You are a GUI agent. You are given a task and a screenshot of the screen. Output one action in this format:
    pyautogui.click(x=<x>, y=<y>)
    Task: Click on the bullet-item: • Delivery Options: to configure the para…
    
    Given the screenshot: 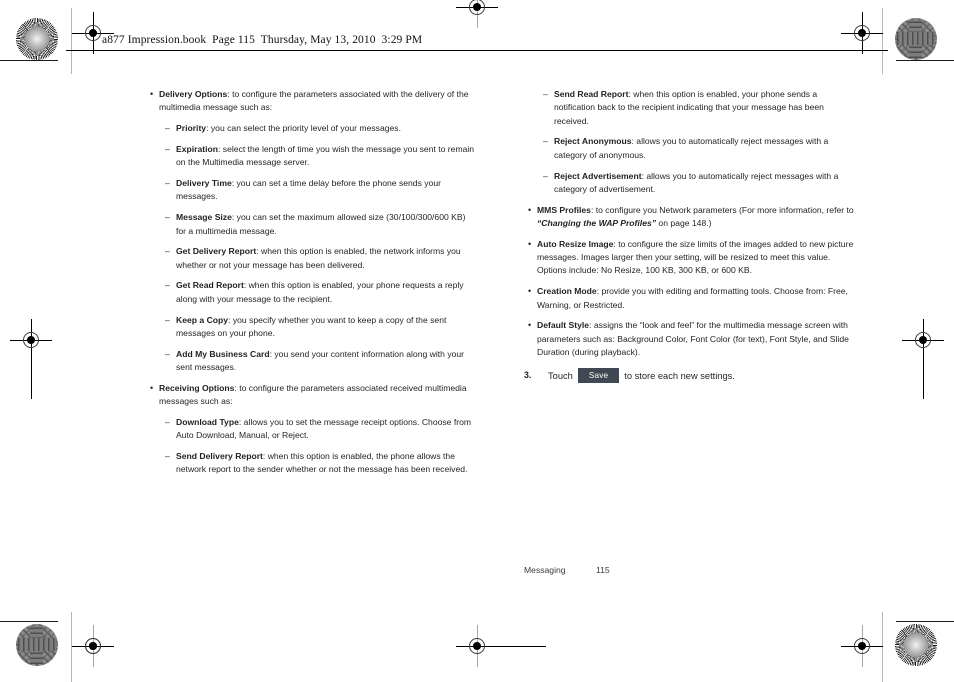 What is the action you would take?
    pyautogui.click(x=311, y=101)
    